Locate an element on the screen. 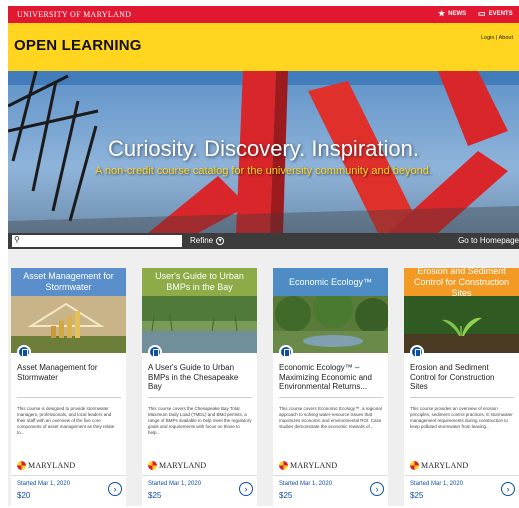 This screenshot has height=508, width=519. news-label: NEWS is located at coordinates (457, 14).